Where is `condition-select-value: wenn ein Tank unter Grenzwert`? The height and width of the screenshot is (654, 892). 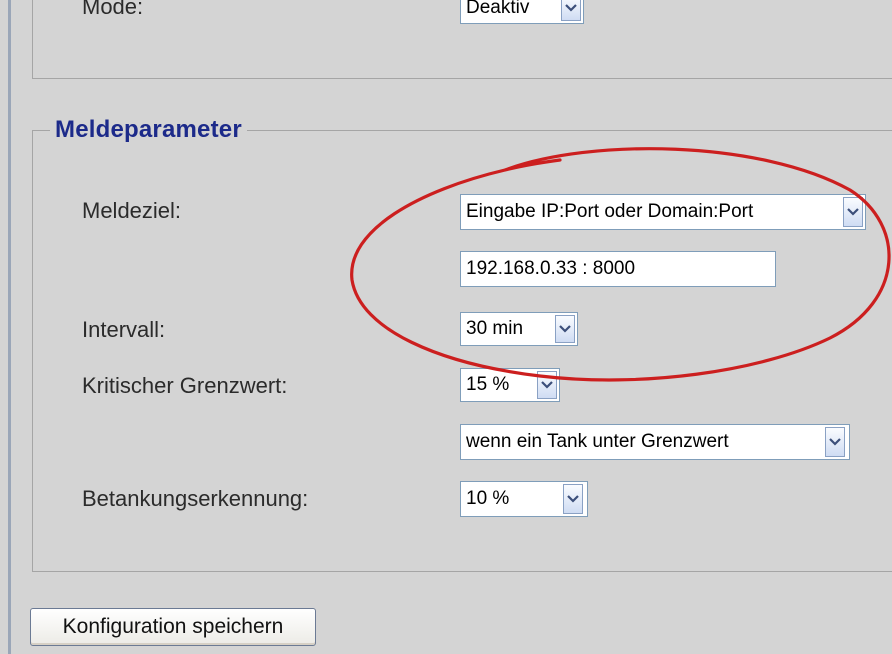 condition-select-value: wenn ein Tank unter Grenzwert is located at coordinates (597, 441).